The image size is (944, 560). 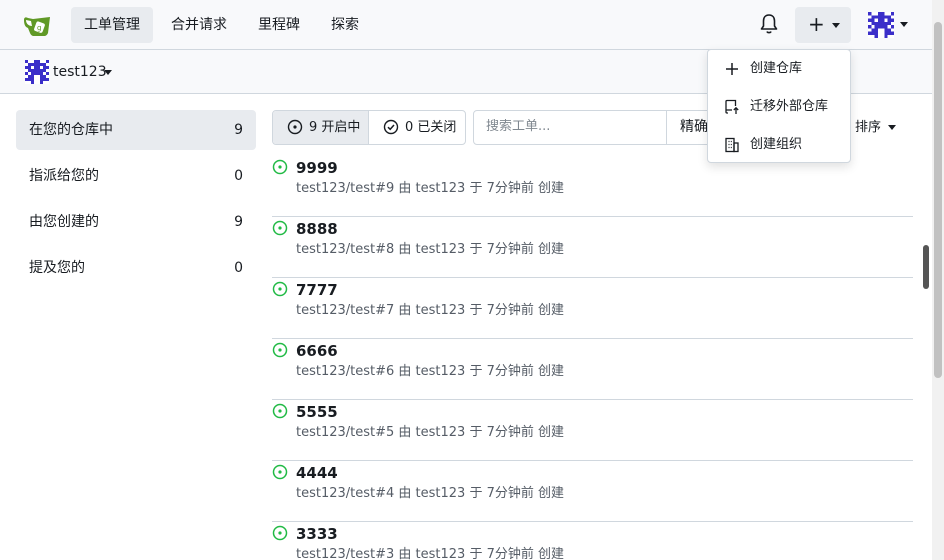 What do you see at coordinates (64, 176) in the screenshot?
I see `sidebar-item-label: 指派给您的` at bounding box center [64, 176].